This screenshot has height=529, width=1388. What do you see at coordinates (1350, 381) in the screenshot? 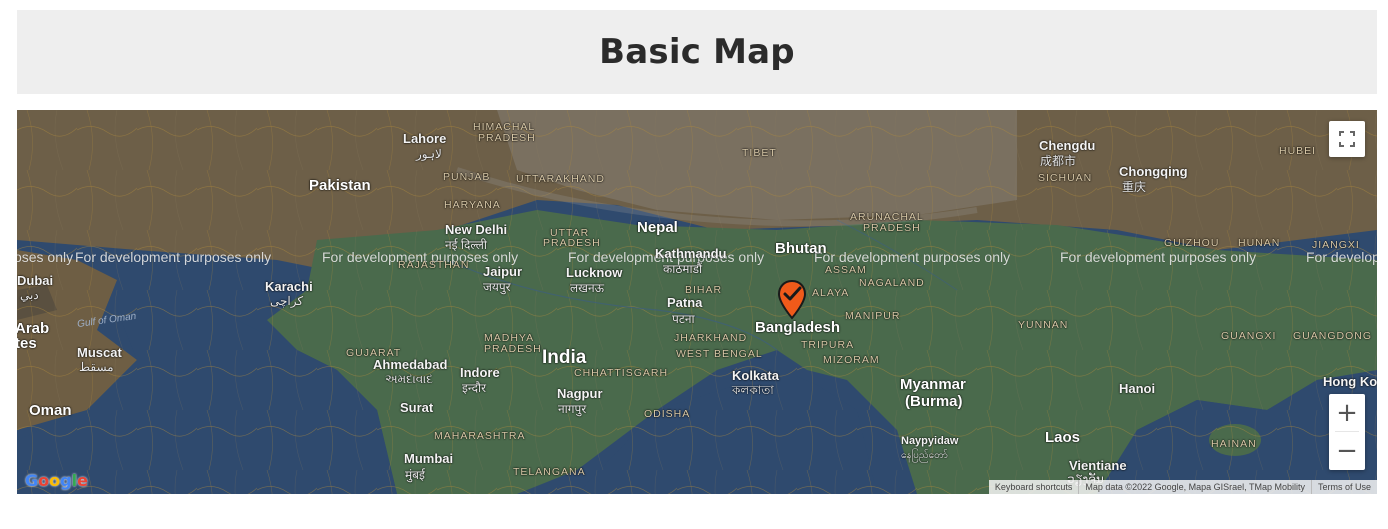
I see `city-label: Hong Kor` at bounding box center [1350, 381].